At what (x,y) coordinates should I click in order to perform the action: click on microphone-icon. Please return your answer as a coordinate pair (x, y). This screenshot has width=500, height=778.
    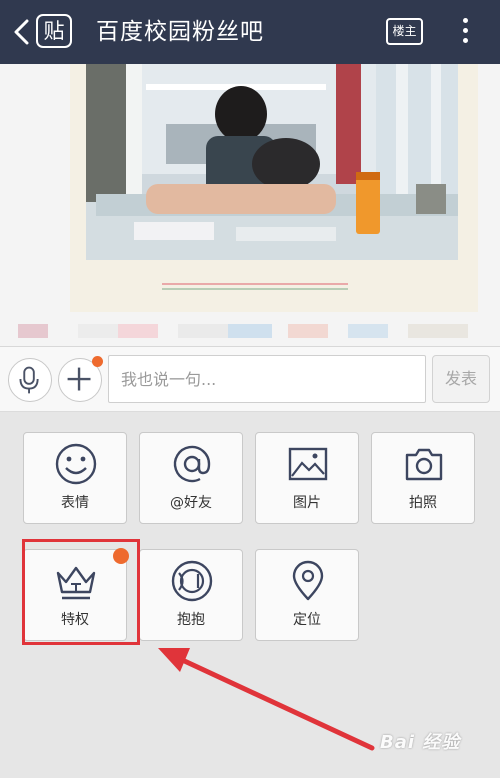
    Looking at the image, I should click on (29, 380).